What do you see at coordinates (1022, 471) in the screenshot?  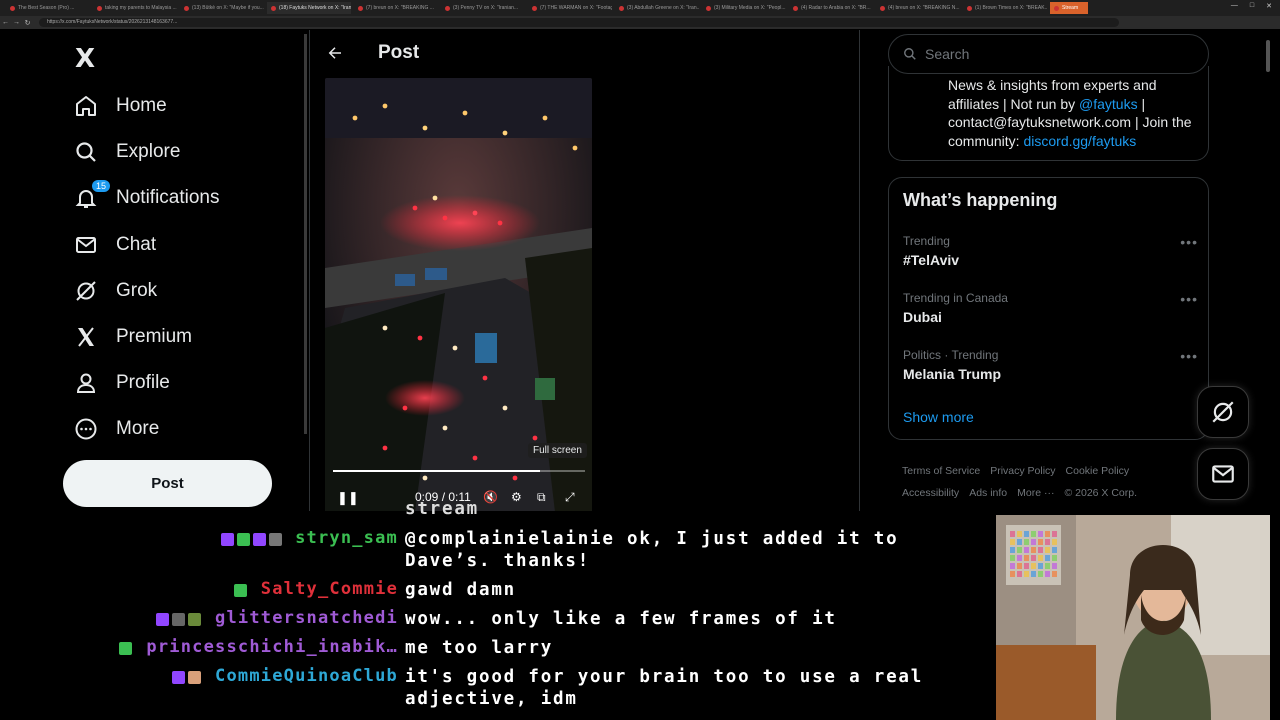 I see `footer-link: Privacy Policy` at bounding box center [1022, 471].